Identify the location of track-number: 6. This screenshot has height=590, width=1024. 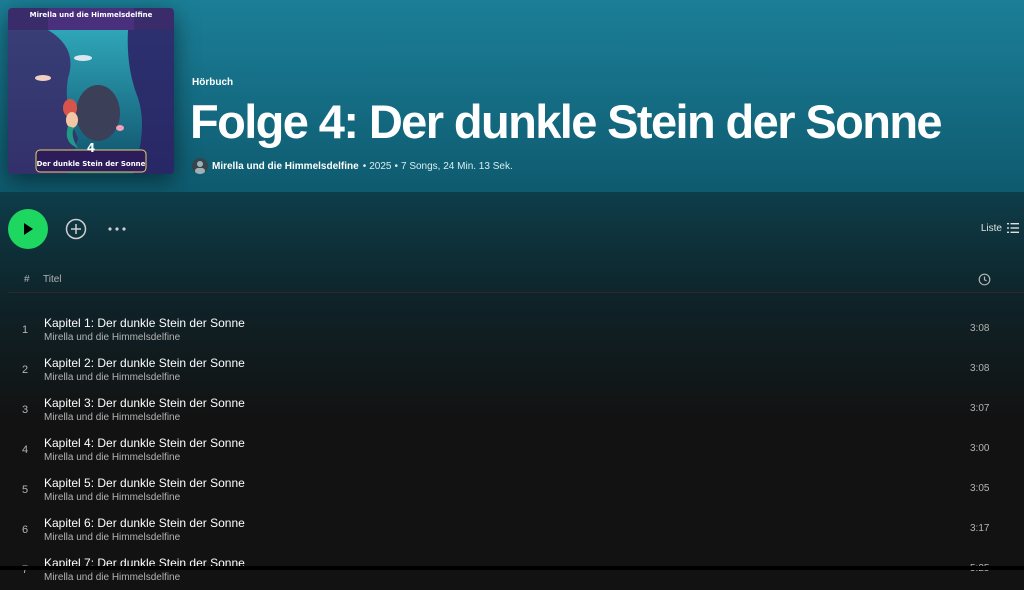
(25, 530).